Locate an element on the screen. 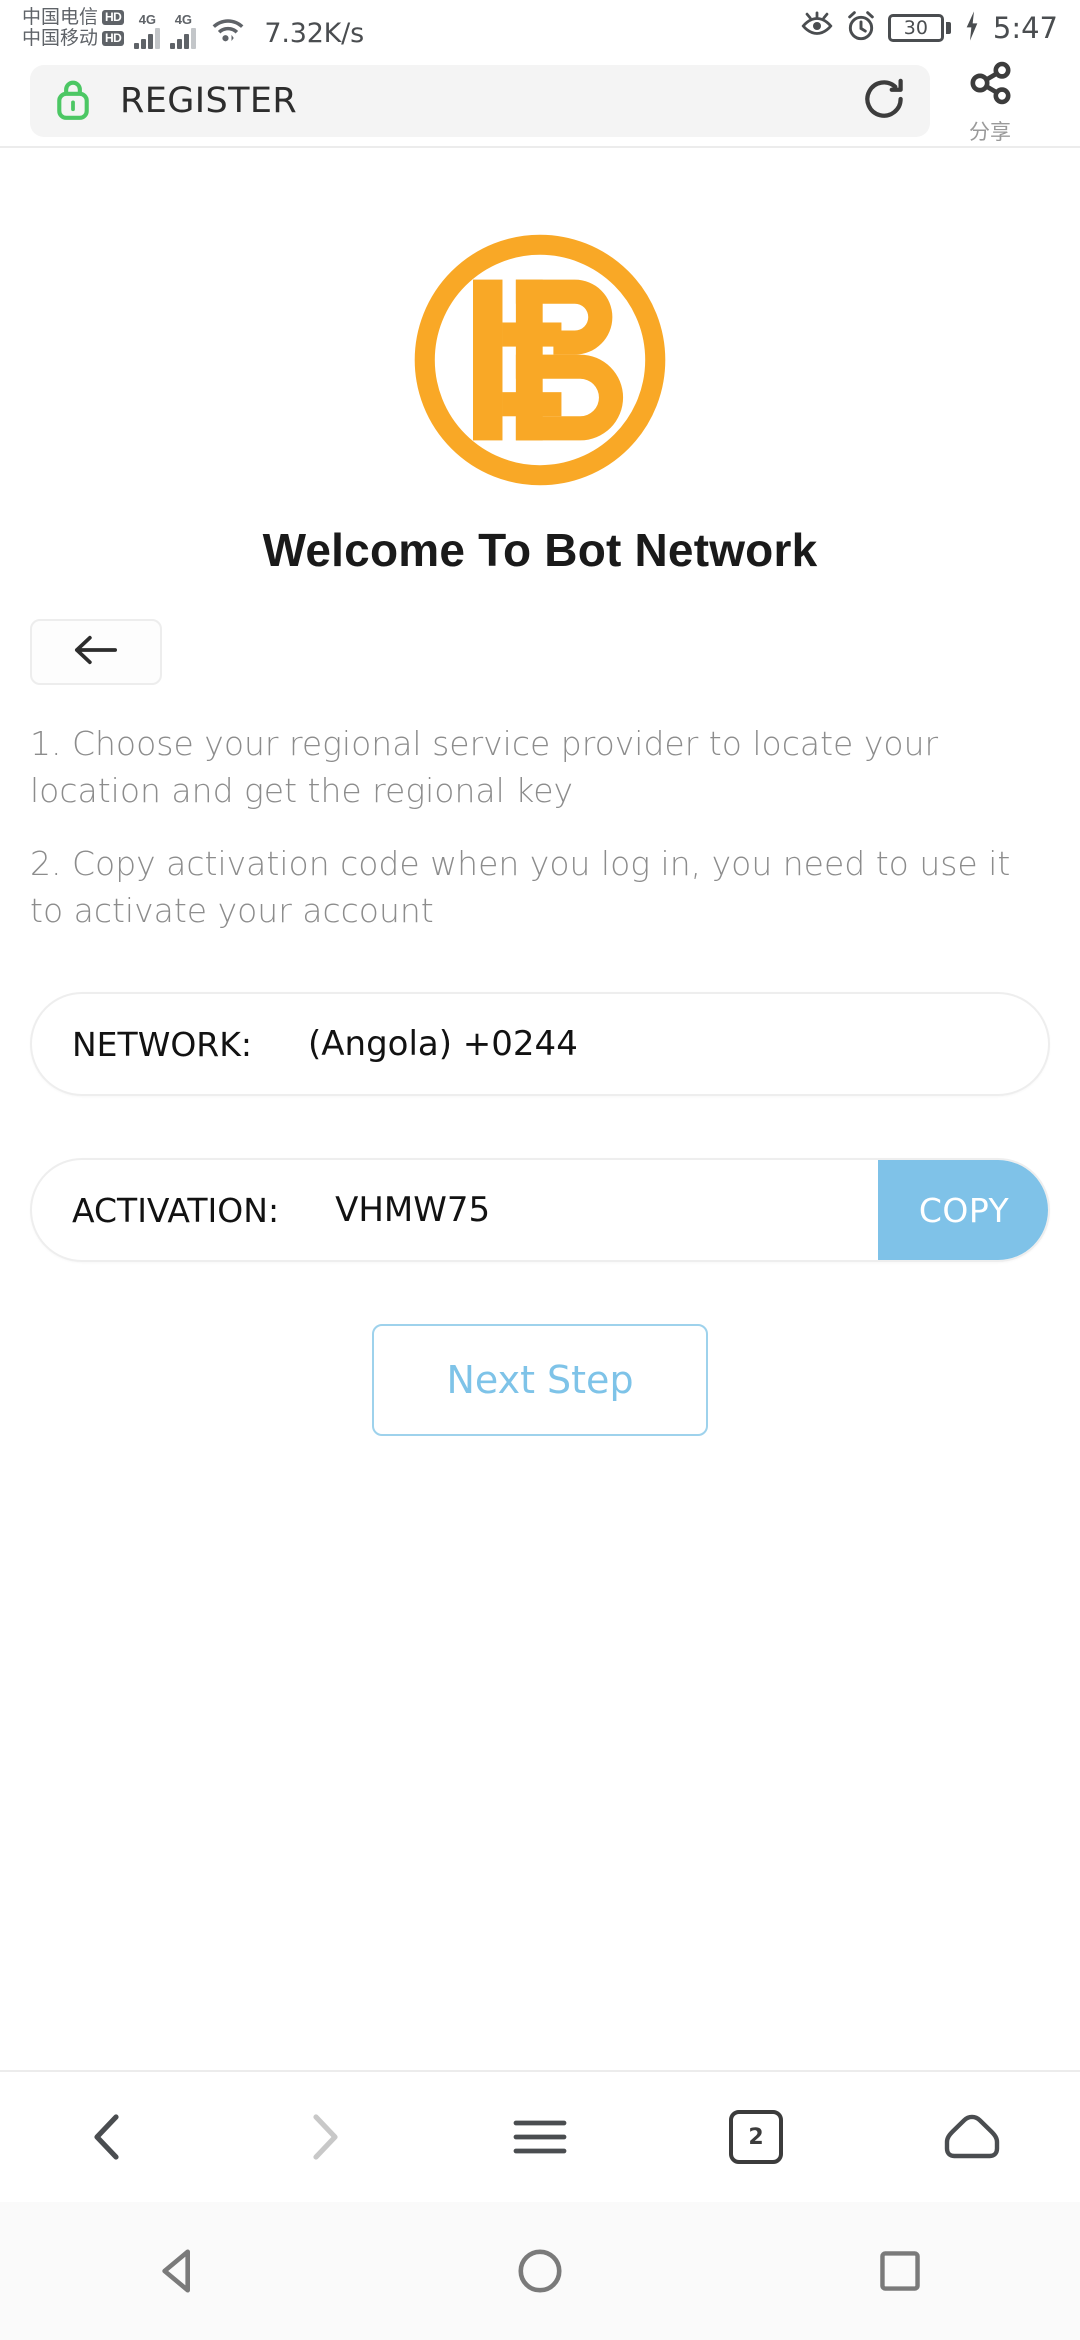 The width and height of the screenshot is (1080, 2340). activation-field-label: ACTIVATION: is located at coordinates (176, 1210).